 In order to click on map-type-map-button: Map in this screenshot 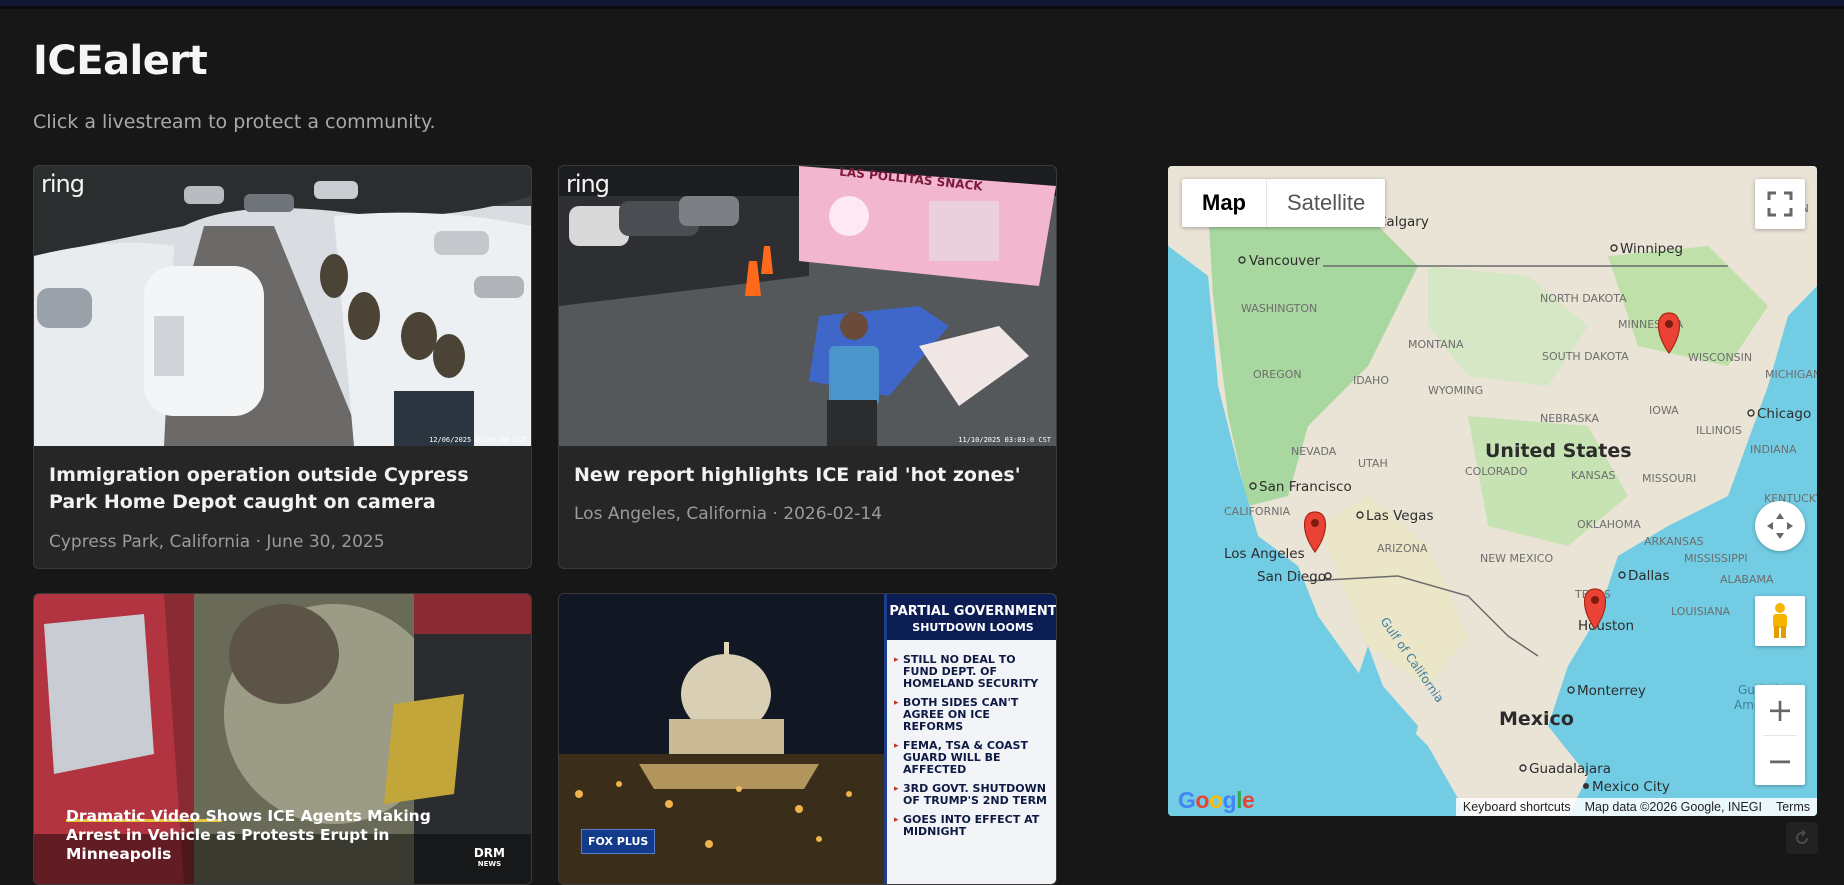, I will do `click(1224, 203)`.